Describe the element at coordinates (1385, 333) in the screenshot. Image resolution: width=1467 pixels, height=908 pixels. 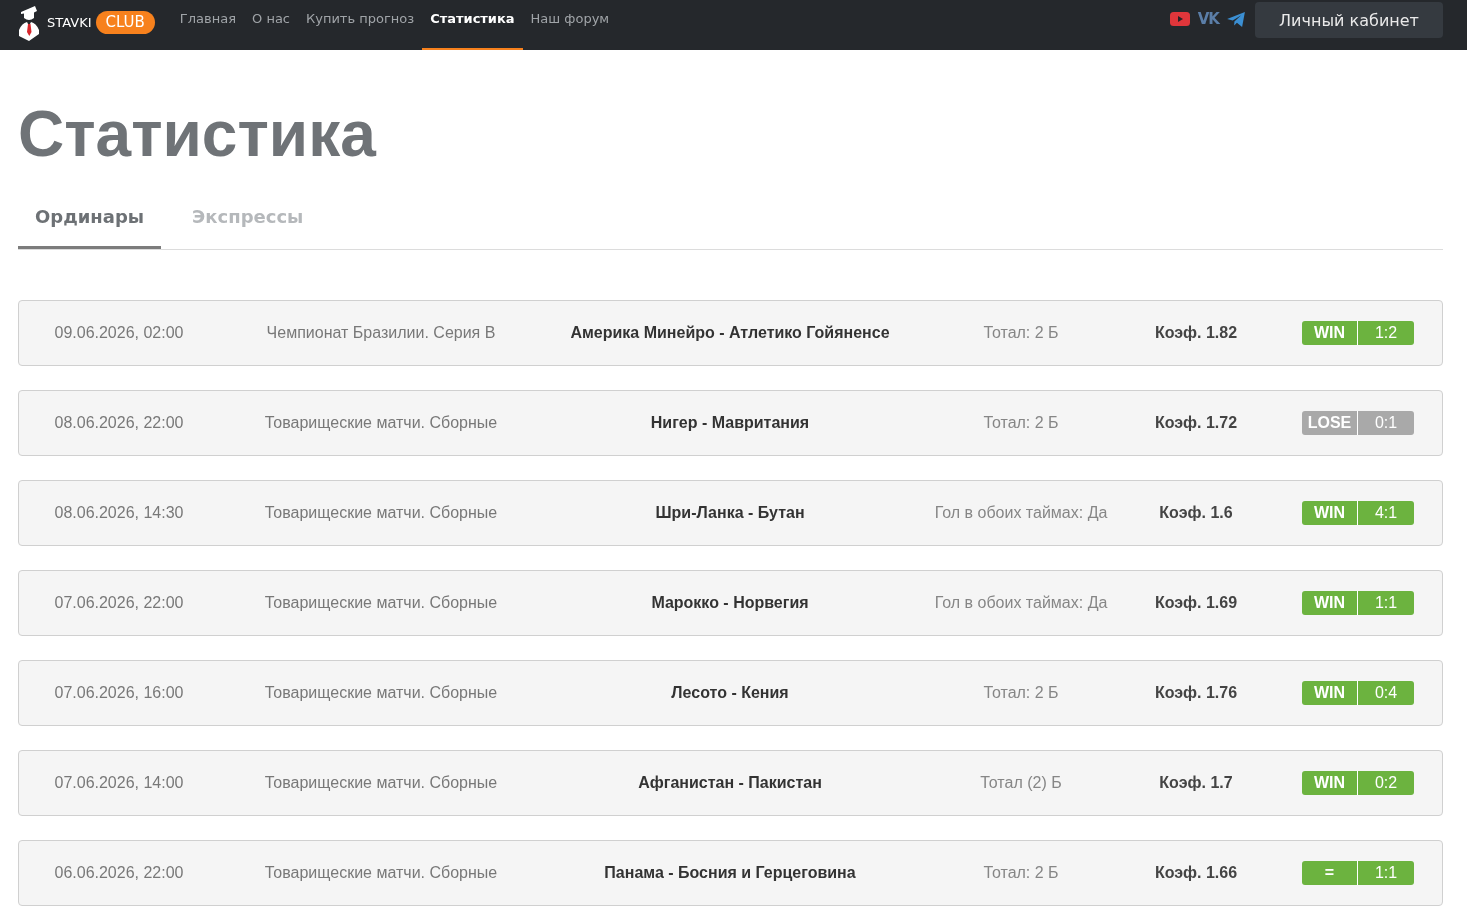
I see `score-text: 1:2` at that location.